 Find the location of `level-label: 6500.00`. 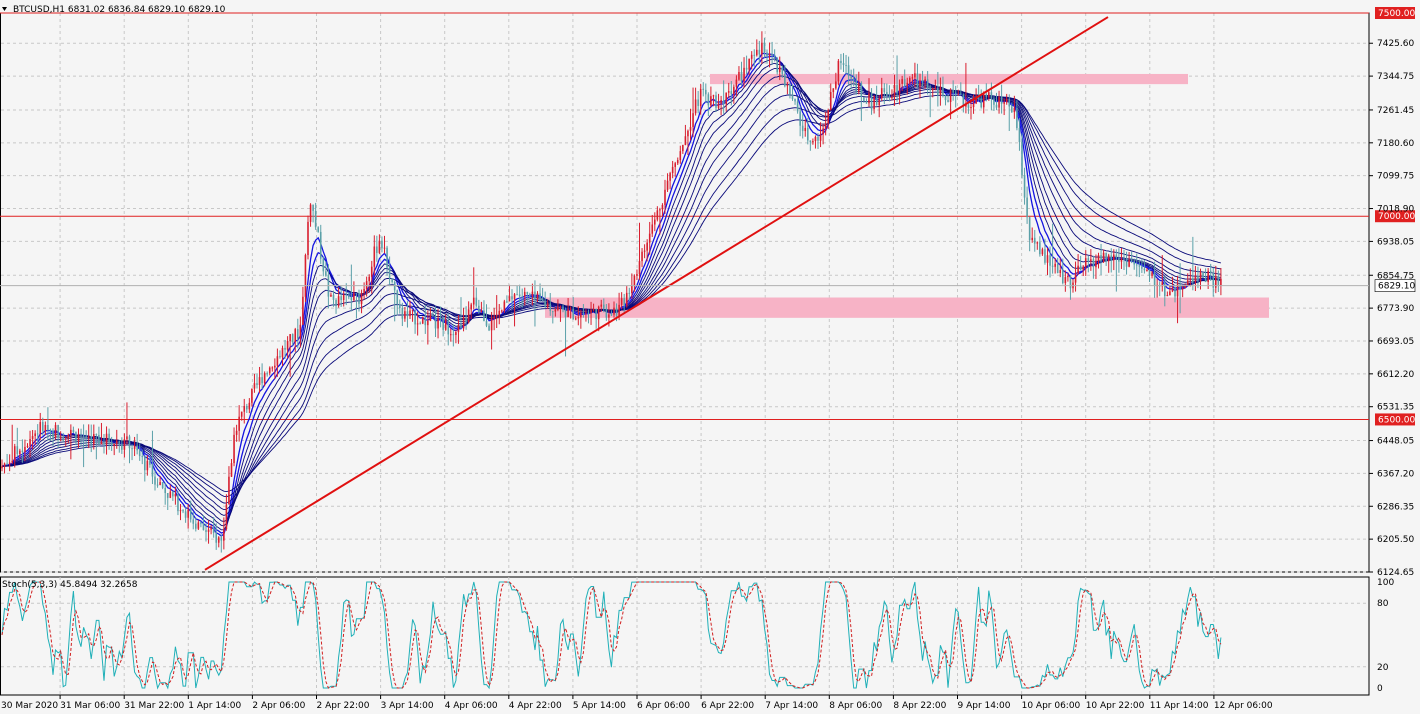

level-label: 6500.00 is located at coordinates (1396, 420).